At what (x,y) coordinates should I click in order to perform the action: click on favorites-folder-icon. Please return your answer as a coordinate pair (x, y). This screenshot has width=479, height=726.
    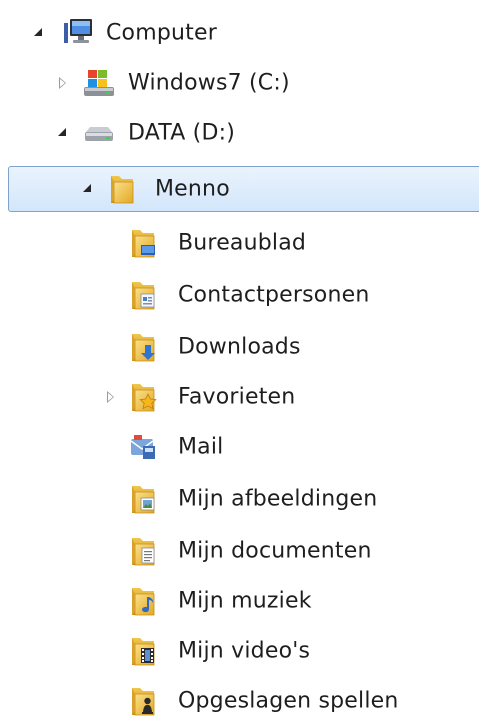
    Looking at the image, I should click on (143, 397).